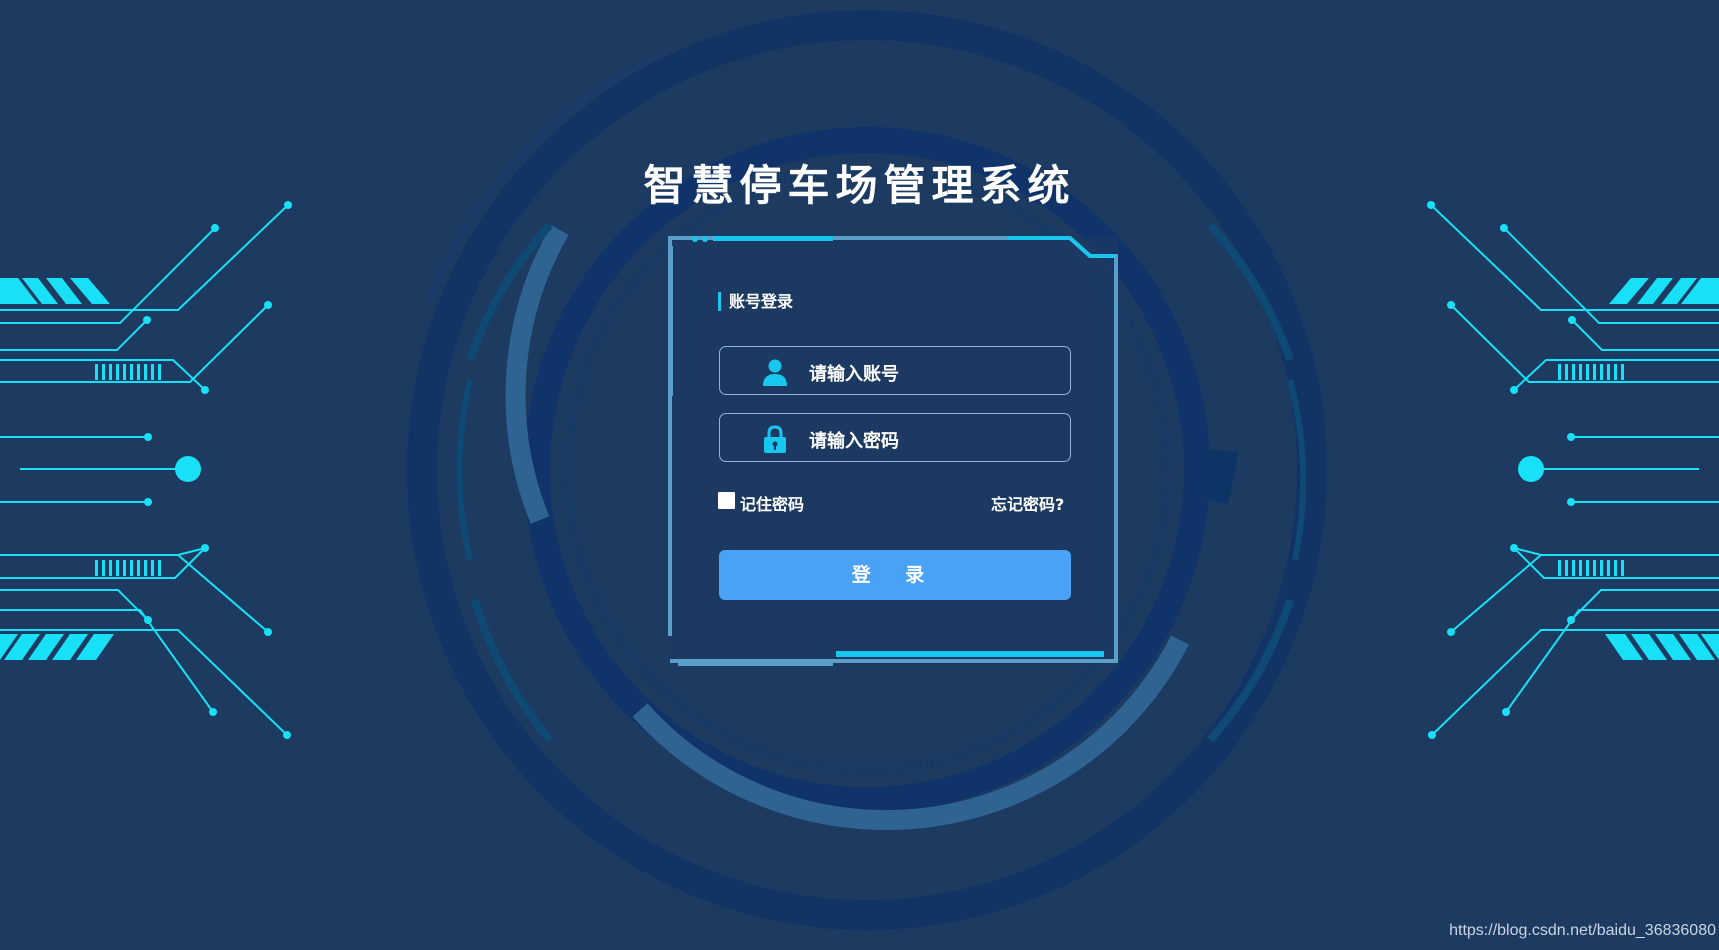 This screenshot has height=950, width=1719. I want to click on login-card: 账号登录 请输入账号 请输入密码 记住密码 忘记密码? 登 录, so click(893, 451).